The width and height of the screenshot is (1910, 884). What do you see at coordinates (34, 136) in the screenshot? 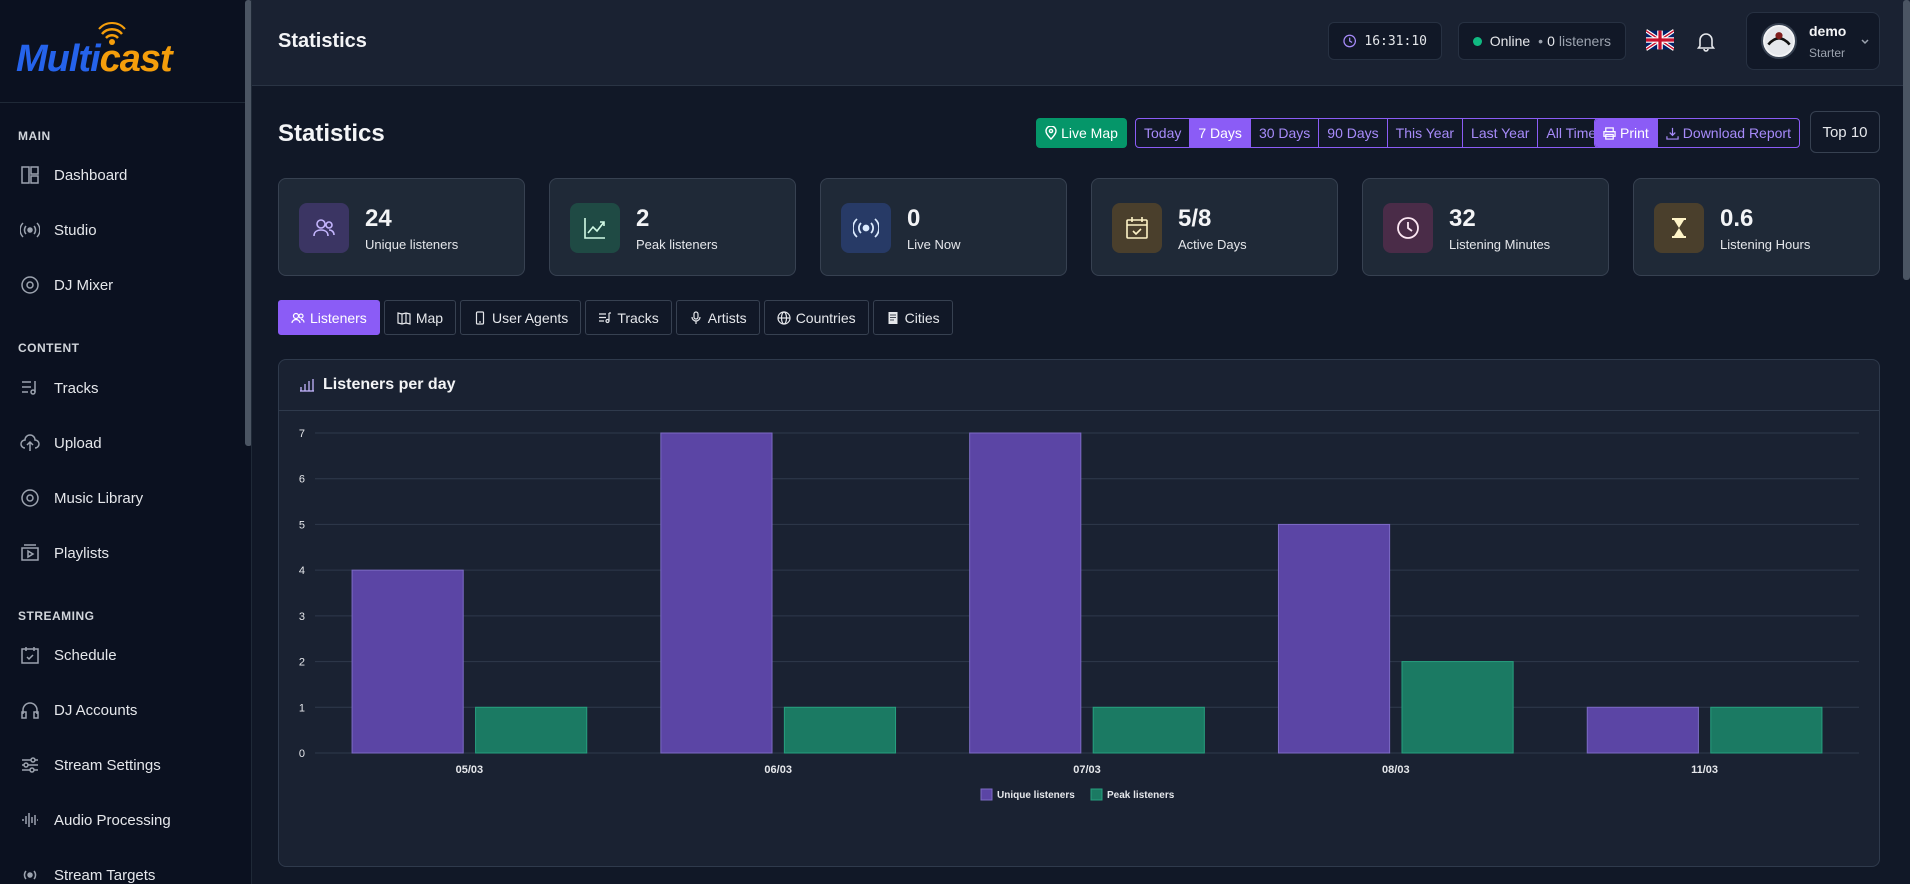
I see `section-main: MAIN` at bounding box center [34, 136].